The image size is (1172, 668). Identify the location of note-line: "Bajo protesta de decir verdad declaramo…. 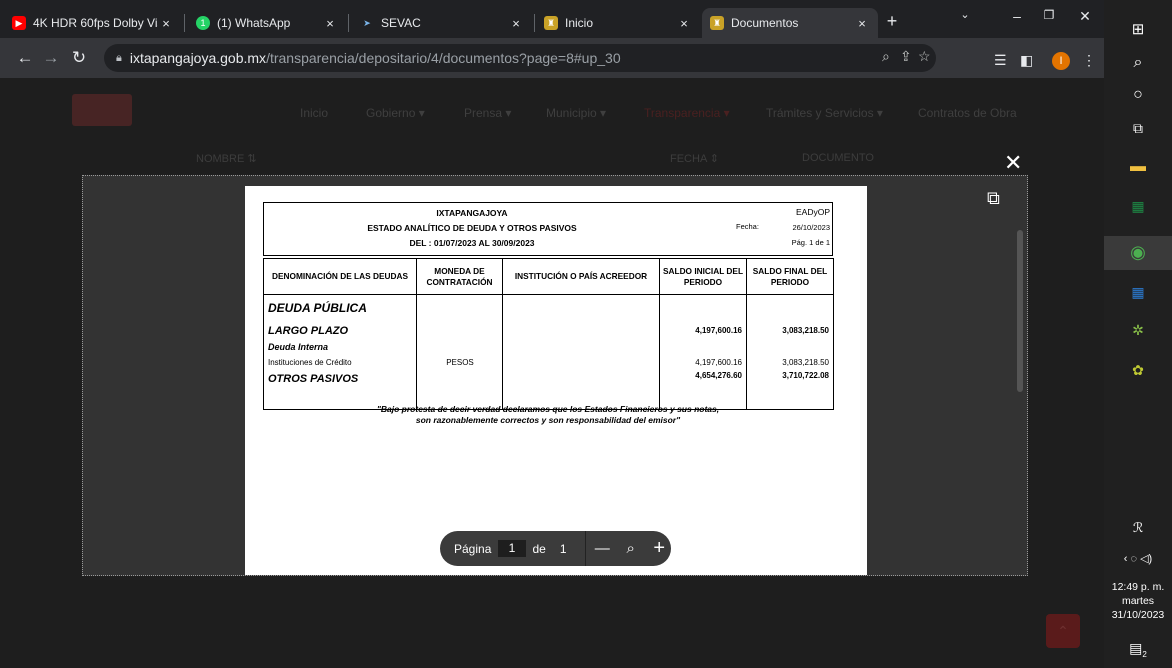
(548, 409).